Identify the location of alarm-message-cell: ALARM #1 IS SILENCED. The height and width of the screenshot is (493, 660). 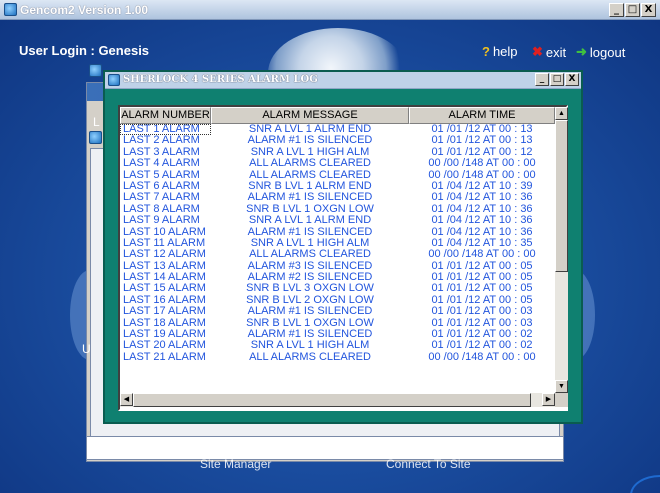
(310, 335).